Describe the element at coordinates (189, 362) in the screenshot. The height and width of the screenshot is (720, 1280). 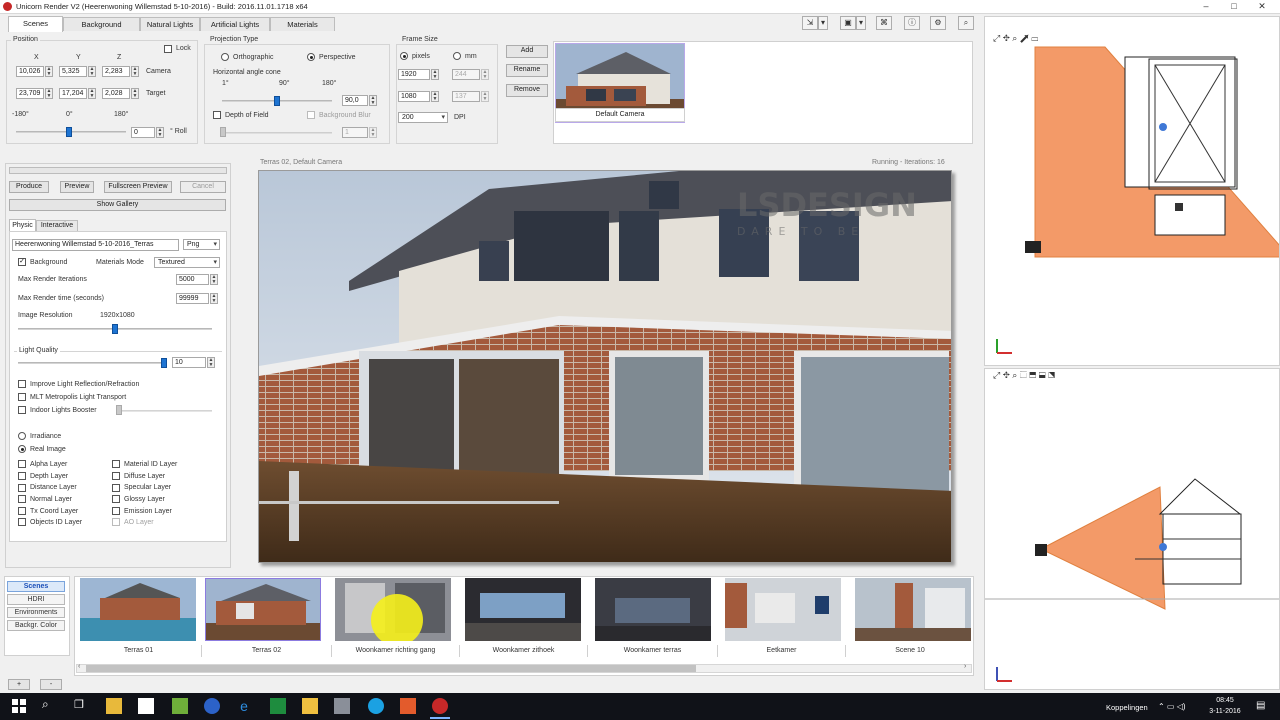
I see `light-quality-input: 10` at that location.